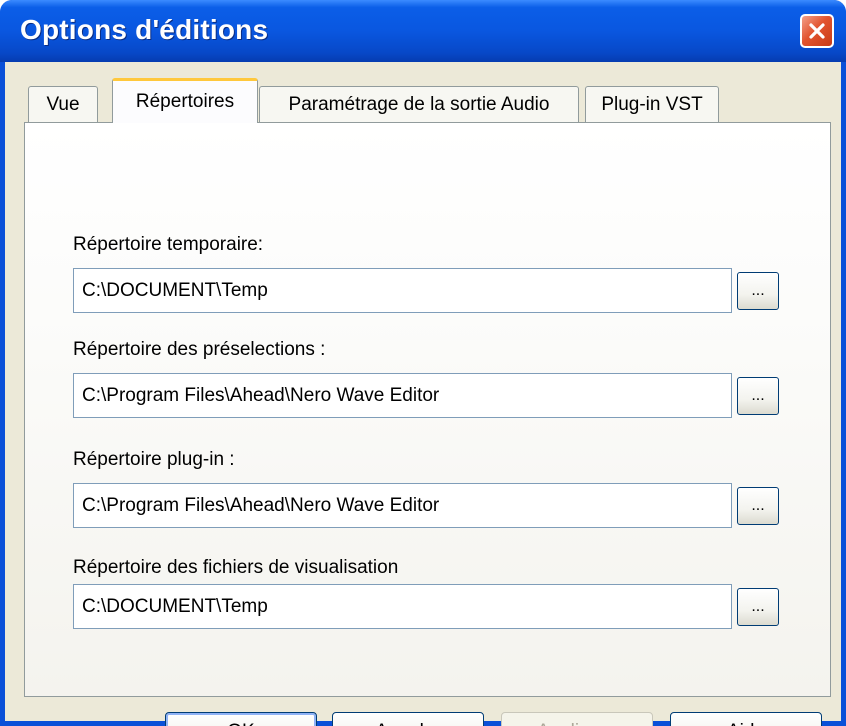  Describe the element at coordinates (423, 31) in the screenshot. I see `title-bar: Options d'éditions` at that location.